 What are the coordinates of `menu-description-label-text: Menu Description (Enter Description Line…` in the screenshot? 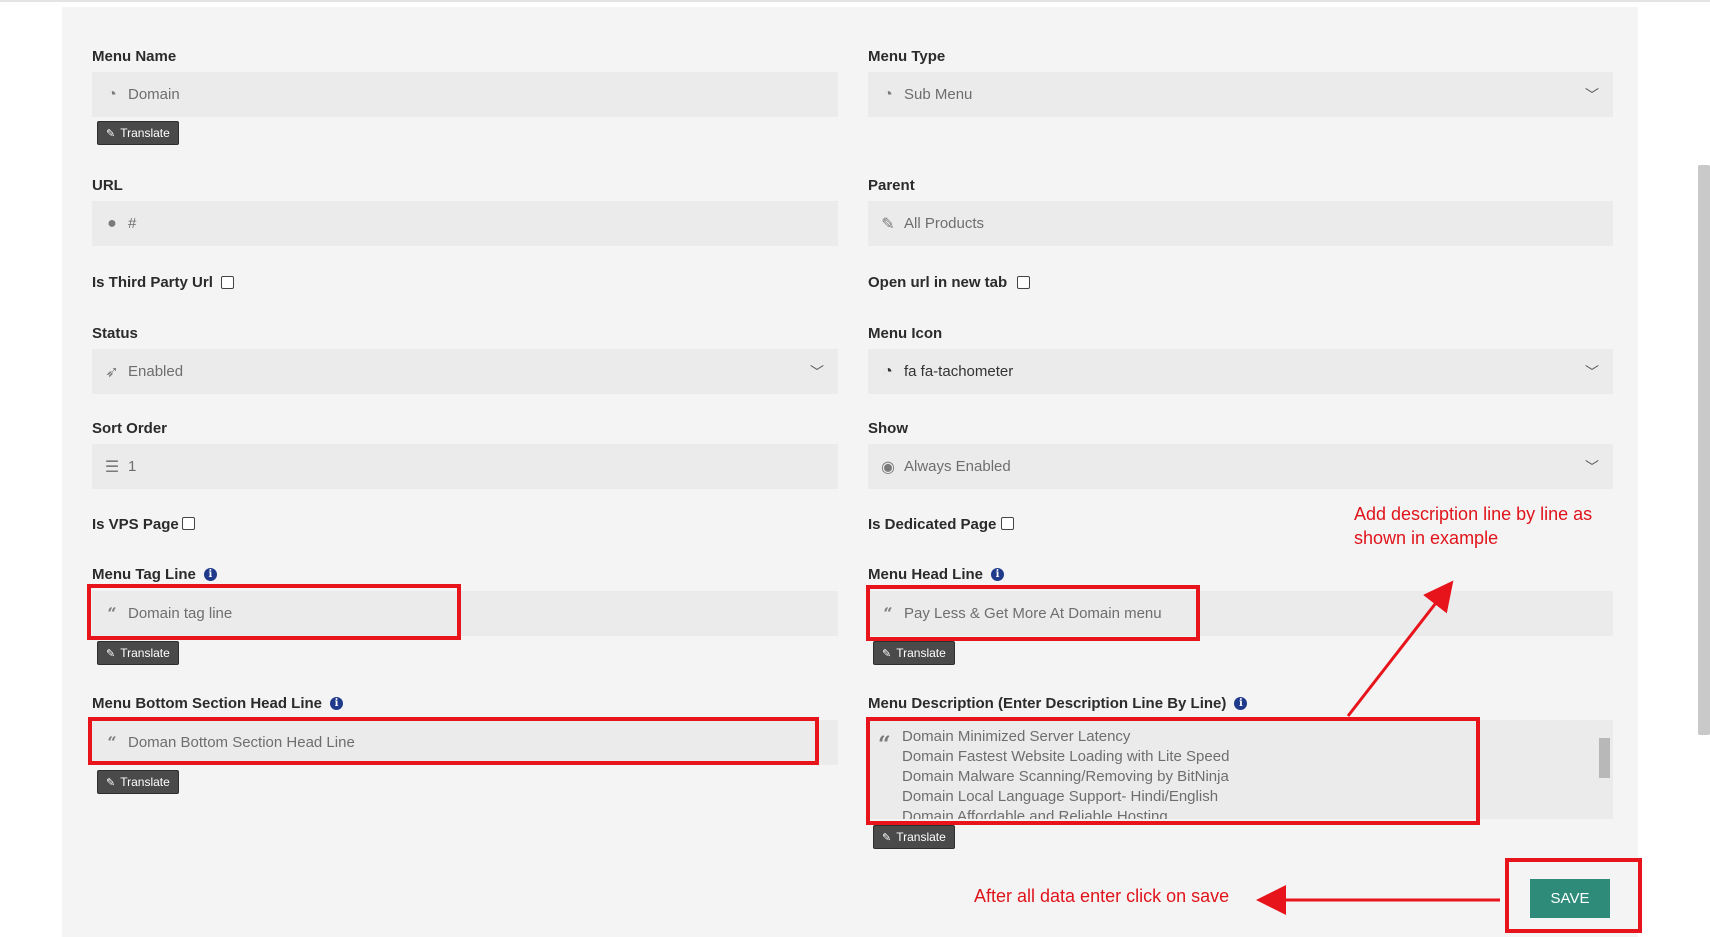 It's located at (1047, 703).